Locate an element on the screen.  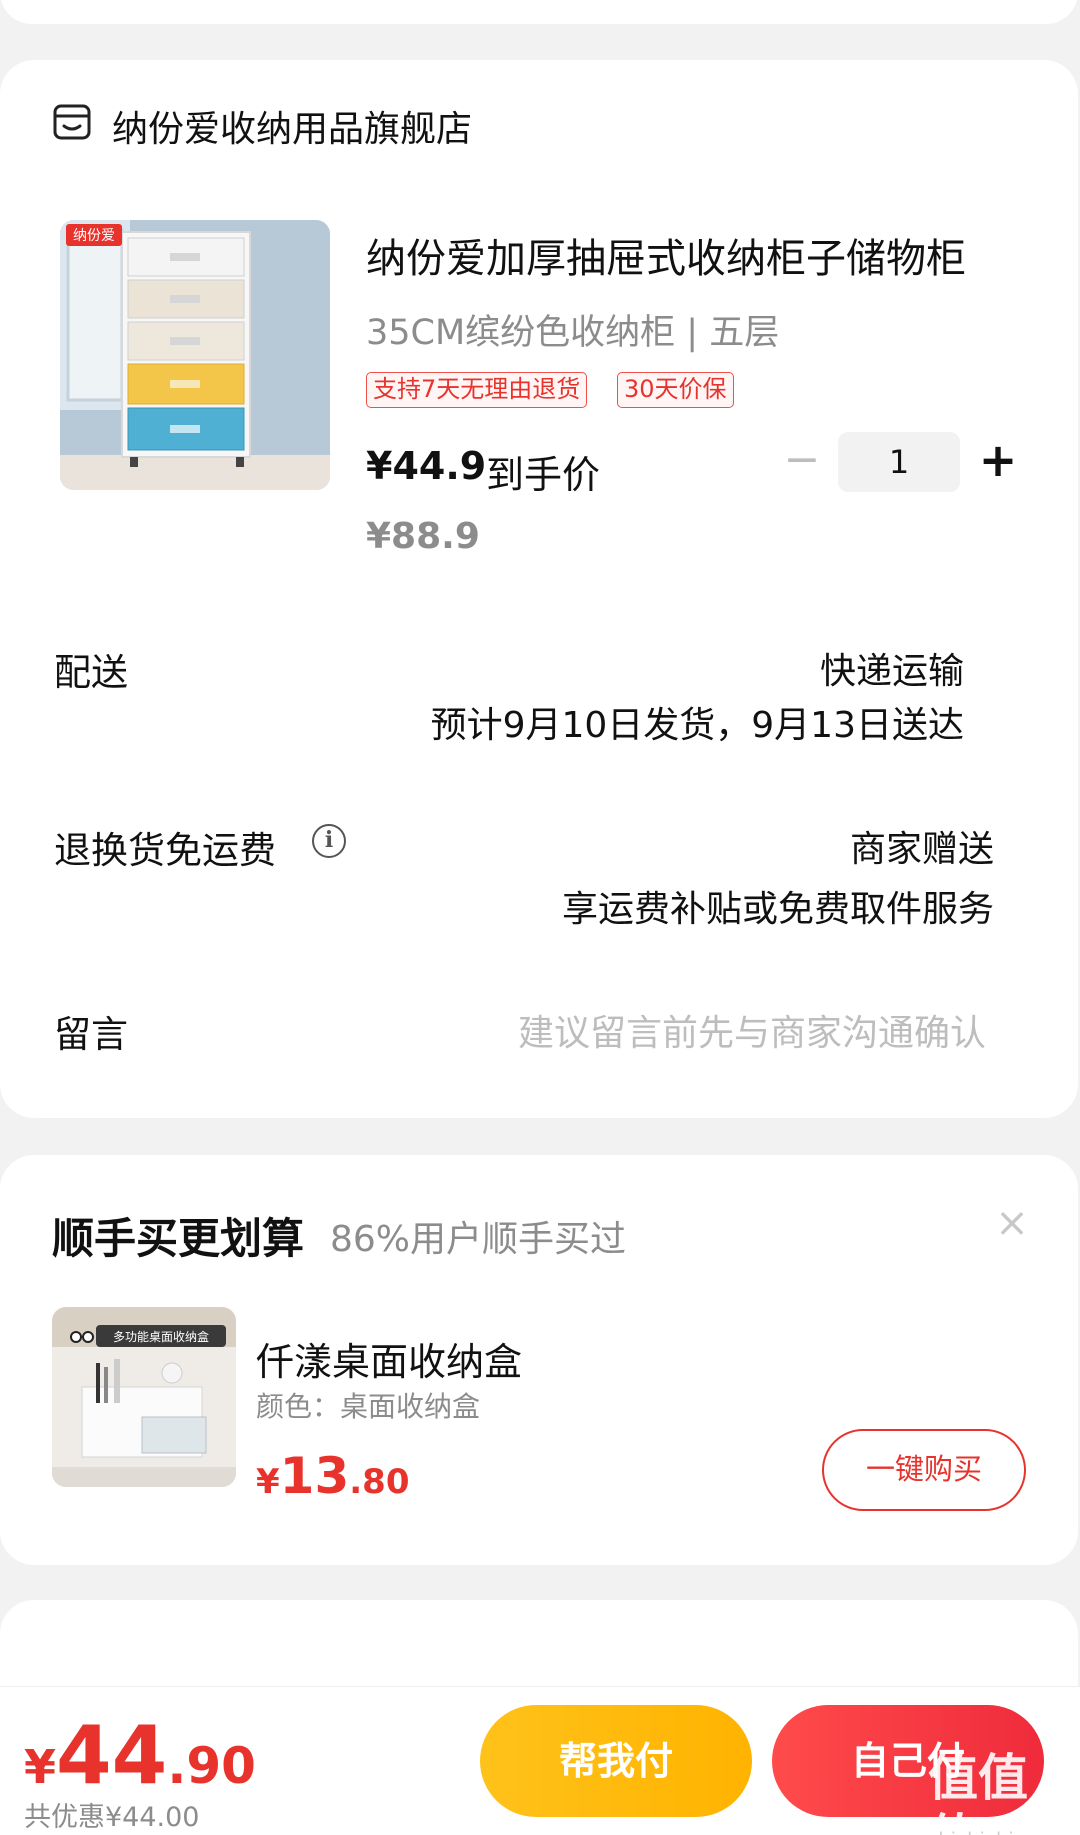
checkout-bar: ¥44.90 共优惠¥44.00 帮我付 自己付 is located at coordinates (540, 1760).